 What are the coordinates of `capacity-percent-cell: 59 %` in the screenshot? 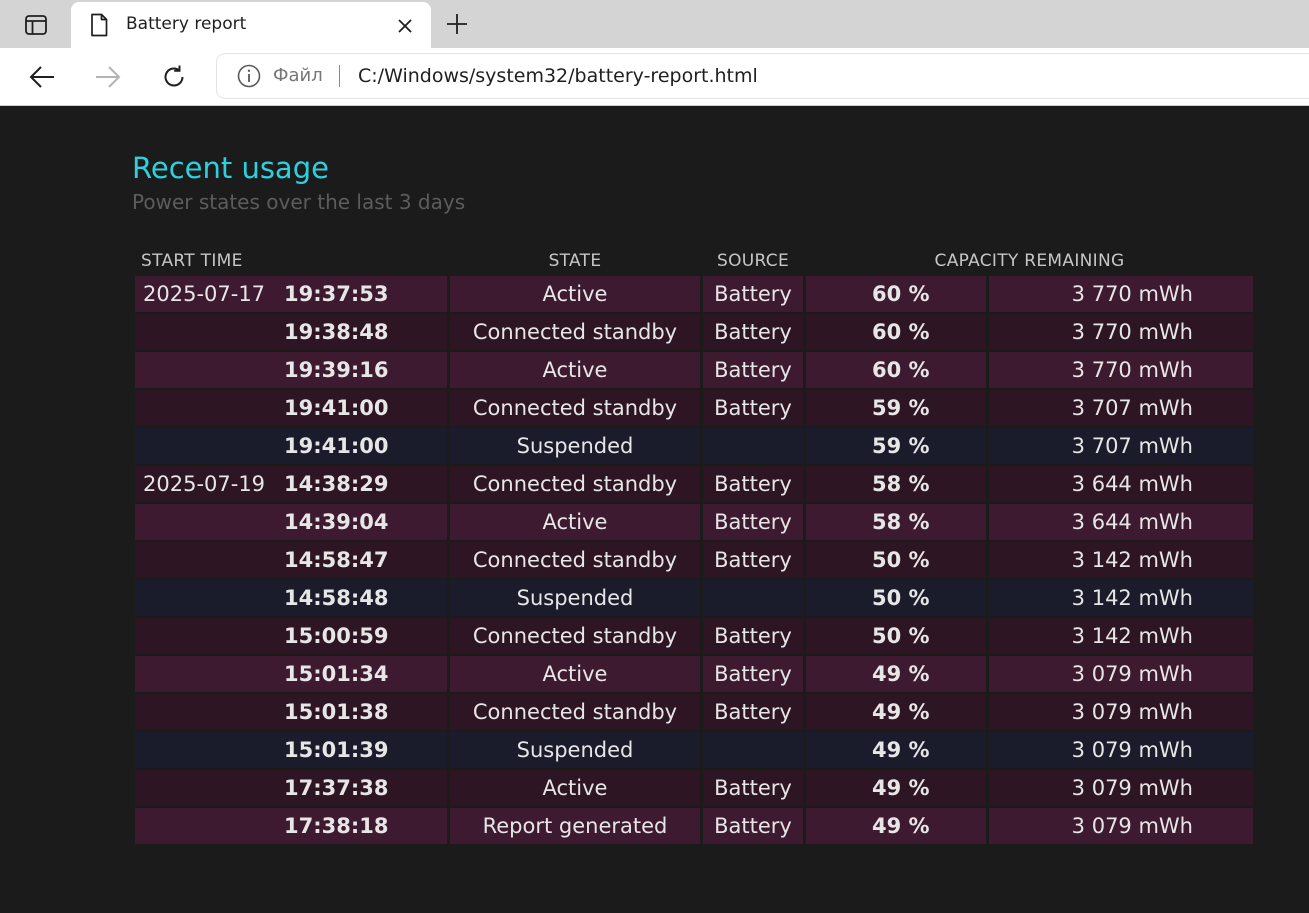 It's located at (896, 446).